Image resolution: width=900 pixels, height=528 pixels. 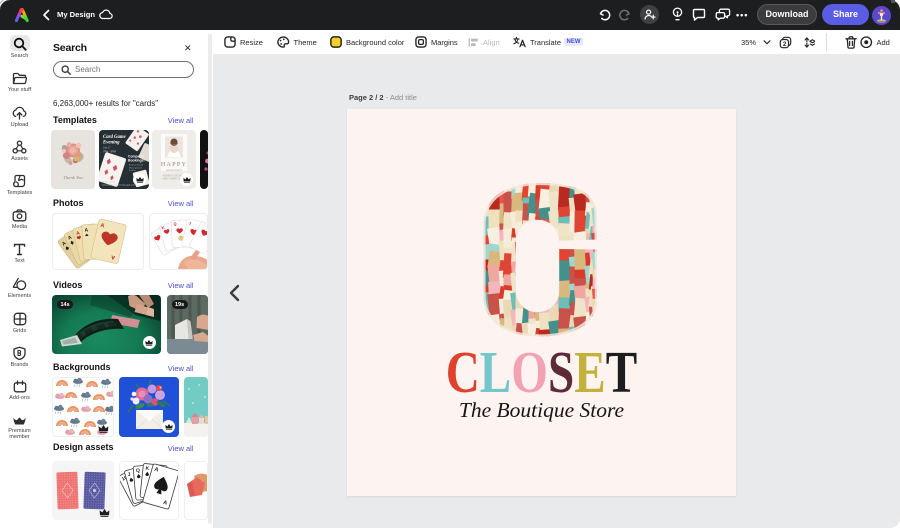 What do you see at coordinates (109, 151) in the screenshot?
I see `svg-text: 7PM - 9PM` at bounding box center [109, 151].